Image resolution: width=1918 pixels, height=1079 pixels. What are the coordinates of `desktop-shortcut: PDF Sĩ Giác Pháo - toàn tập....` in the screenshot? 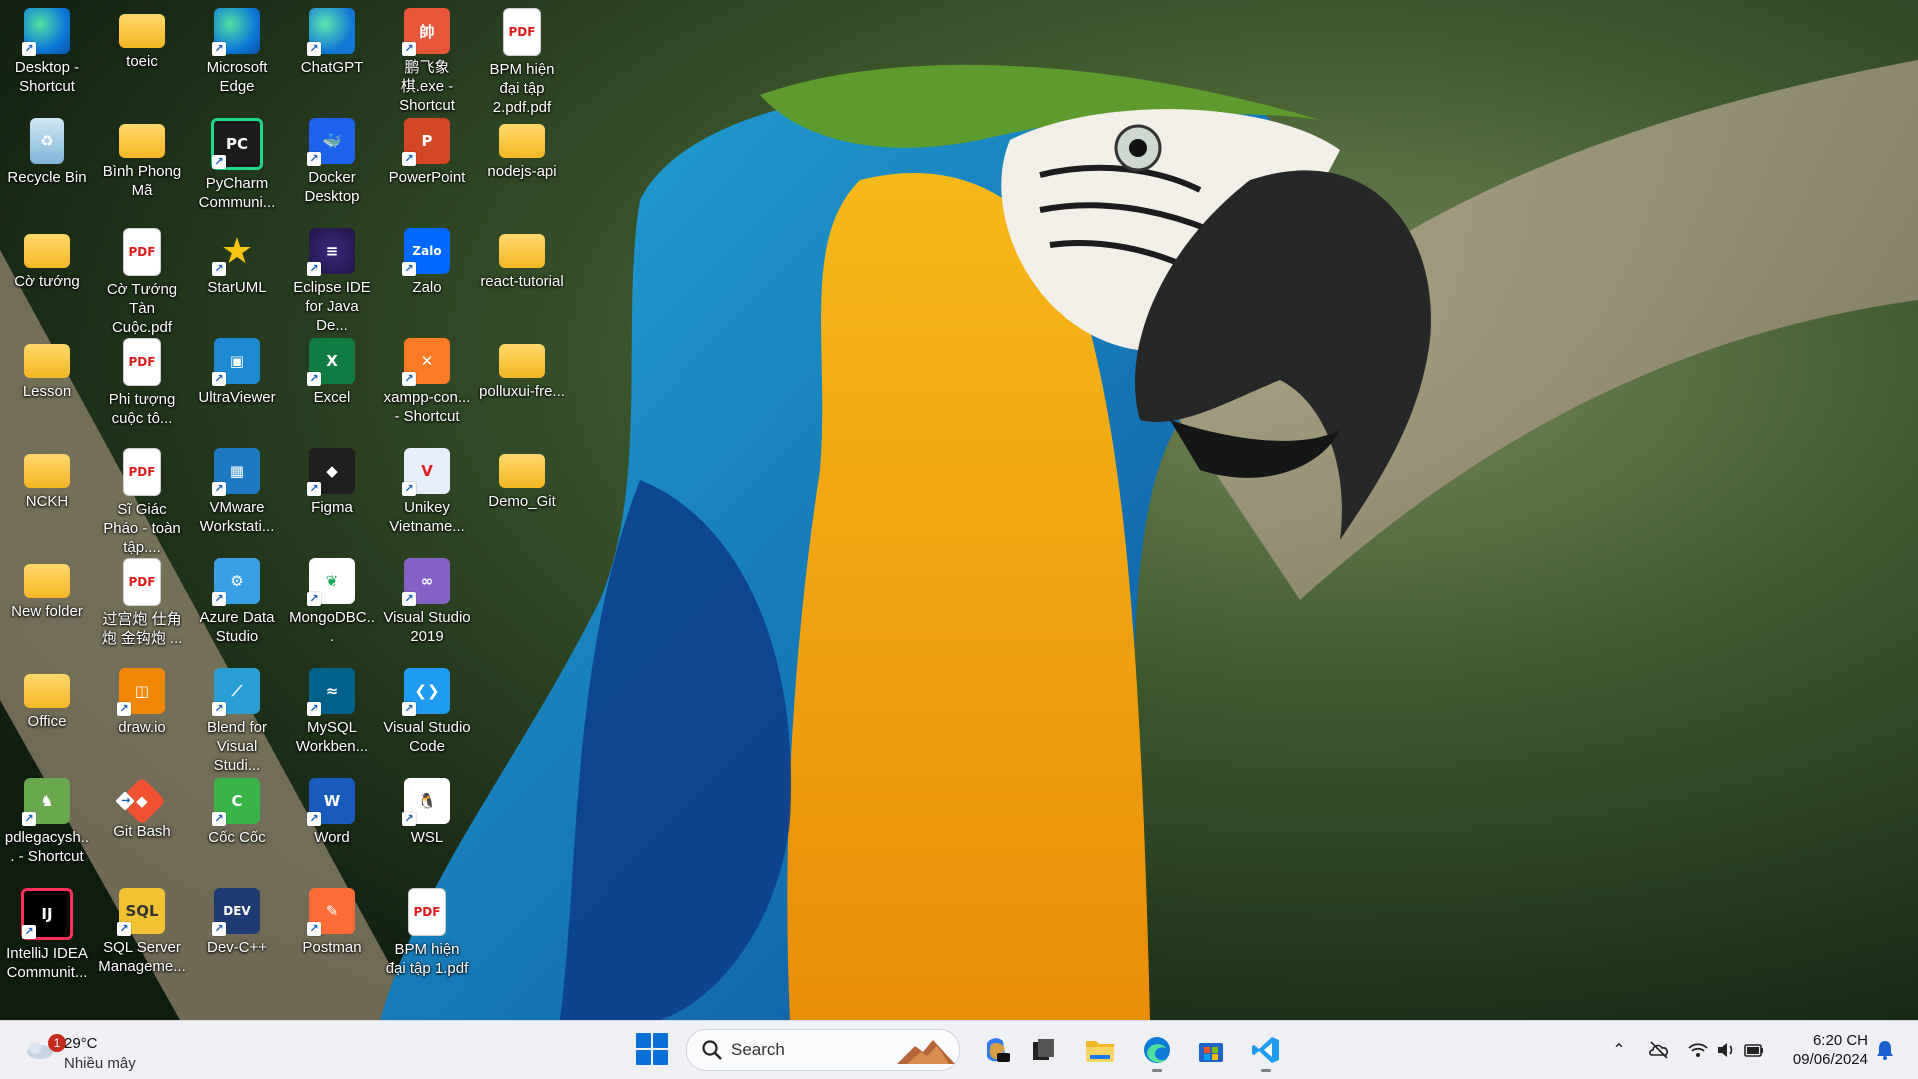 It's located at (142, 499).